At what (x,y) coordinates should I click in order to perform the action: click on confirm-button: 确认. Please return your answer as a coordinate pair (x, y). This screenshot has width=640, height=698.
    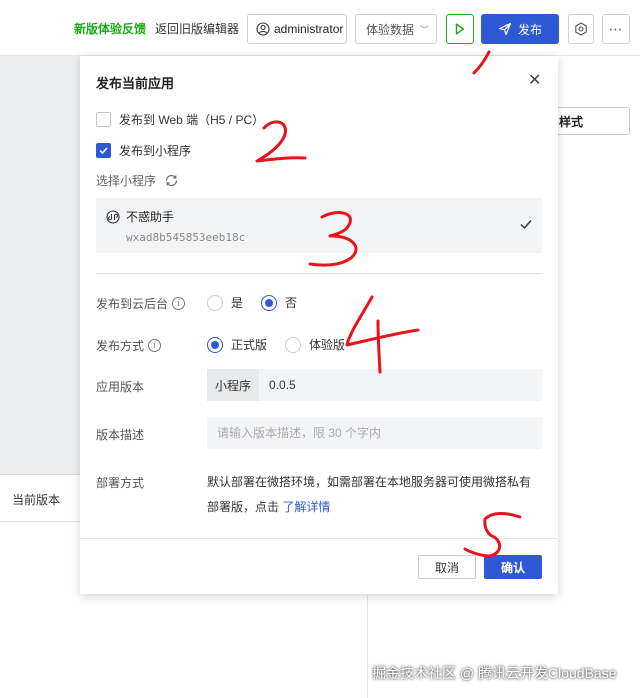
    Looking at the image, I should click on (513, 567).